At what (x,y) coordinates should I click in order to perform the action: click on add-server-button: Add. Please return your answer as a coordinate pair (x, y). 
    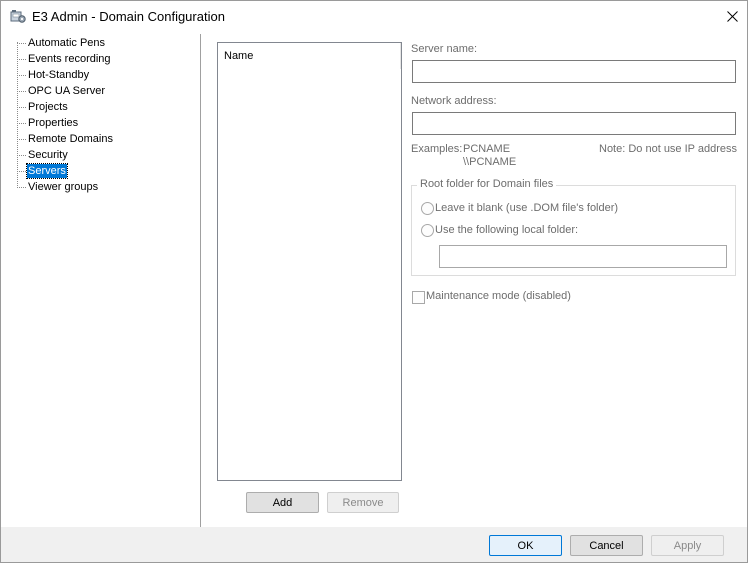
    Looking at the image, I should click on (282, 502).